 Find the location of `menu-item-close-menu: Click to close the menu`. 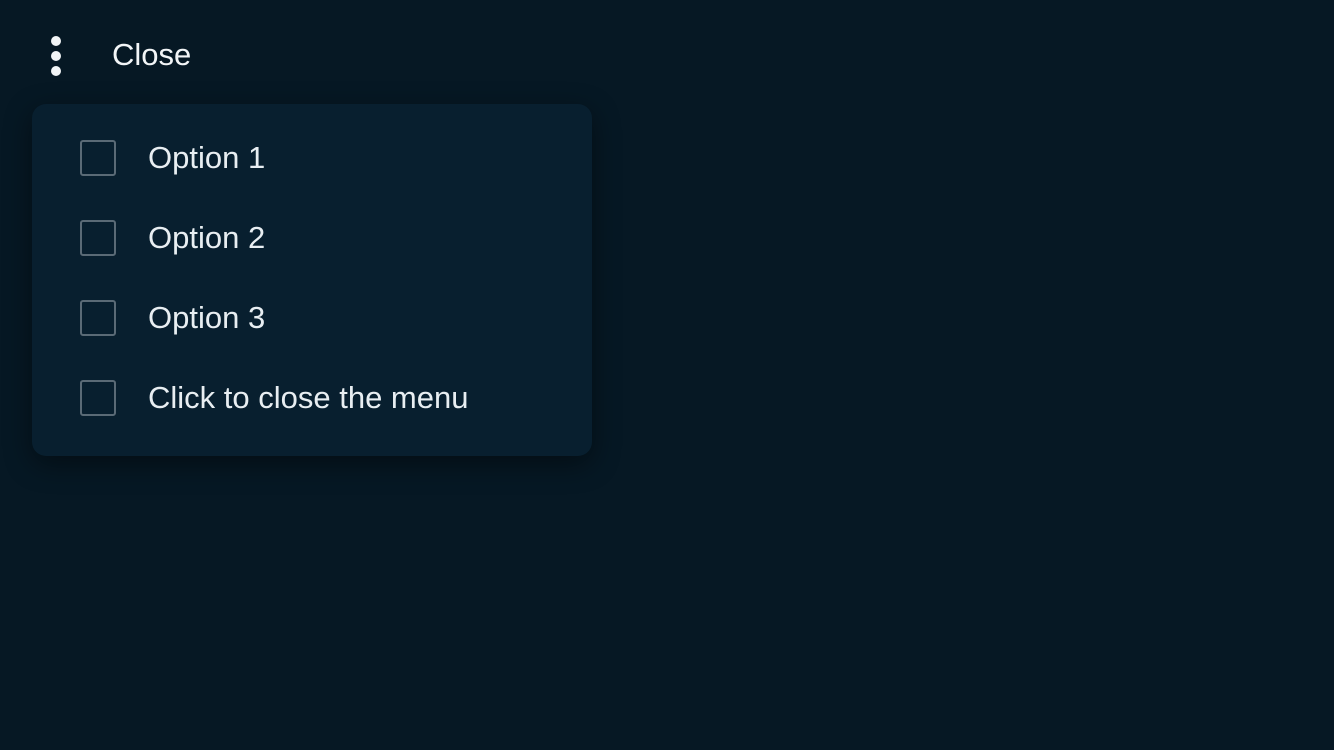

menu-item-close-menu: Click to close the menu is located at coordinates (312, 418).